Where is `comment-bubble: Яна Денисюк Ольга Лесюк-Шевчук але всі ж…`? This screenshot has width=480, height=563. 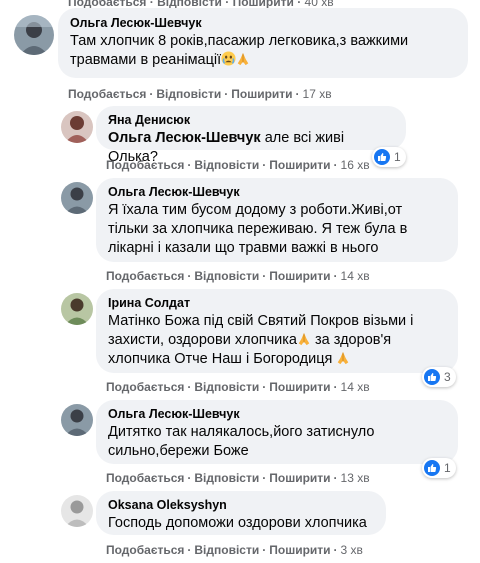
comment-bubble: Яна Денисюк Ольга Лесюк-Шевчук але всі ж… is located at coordinates (251, 135).